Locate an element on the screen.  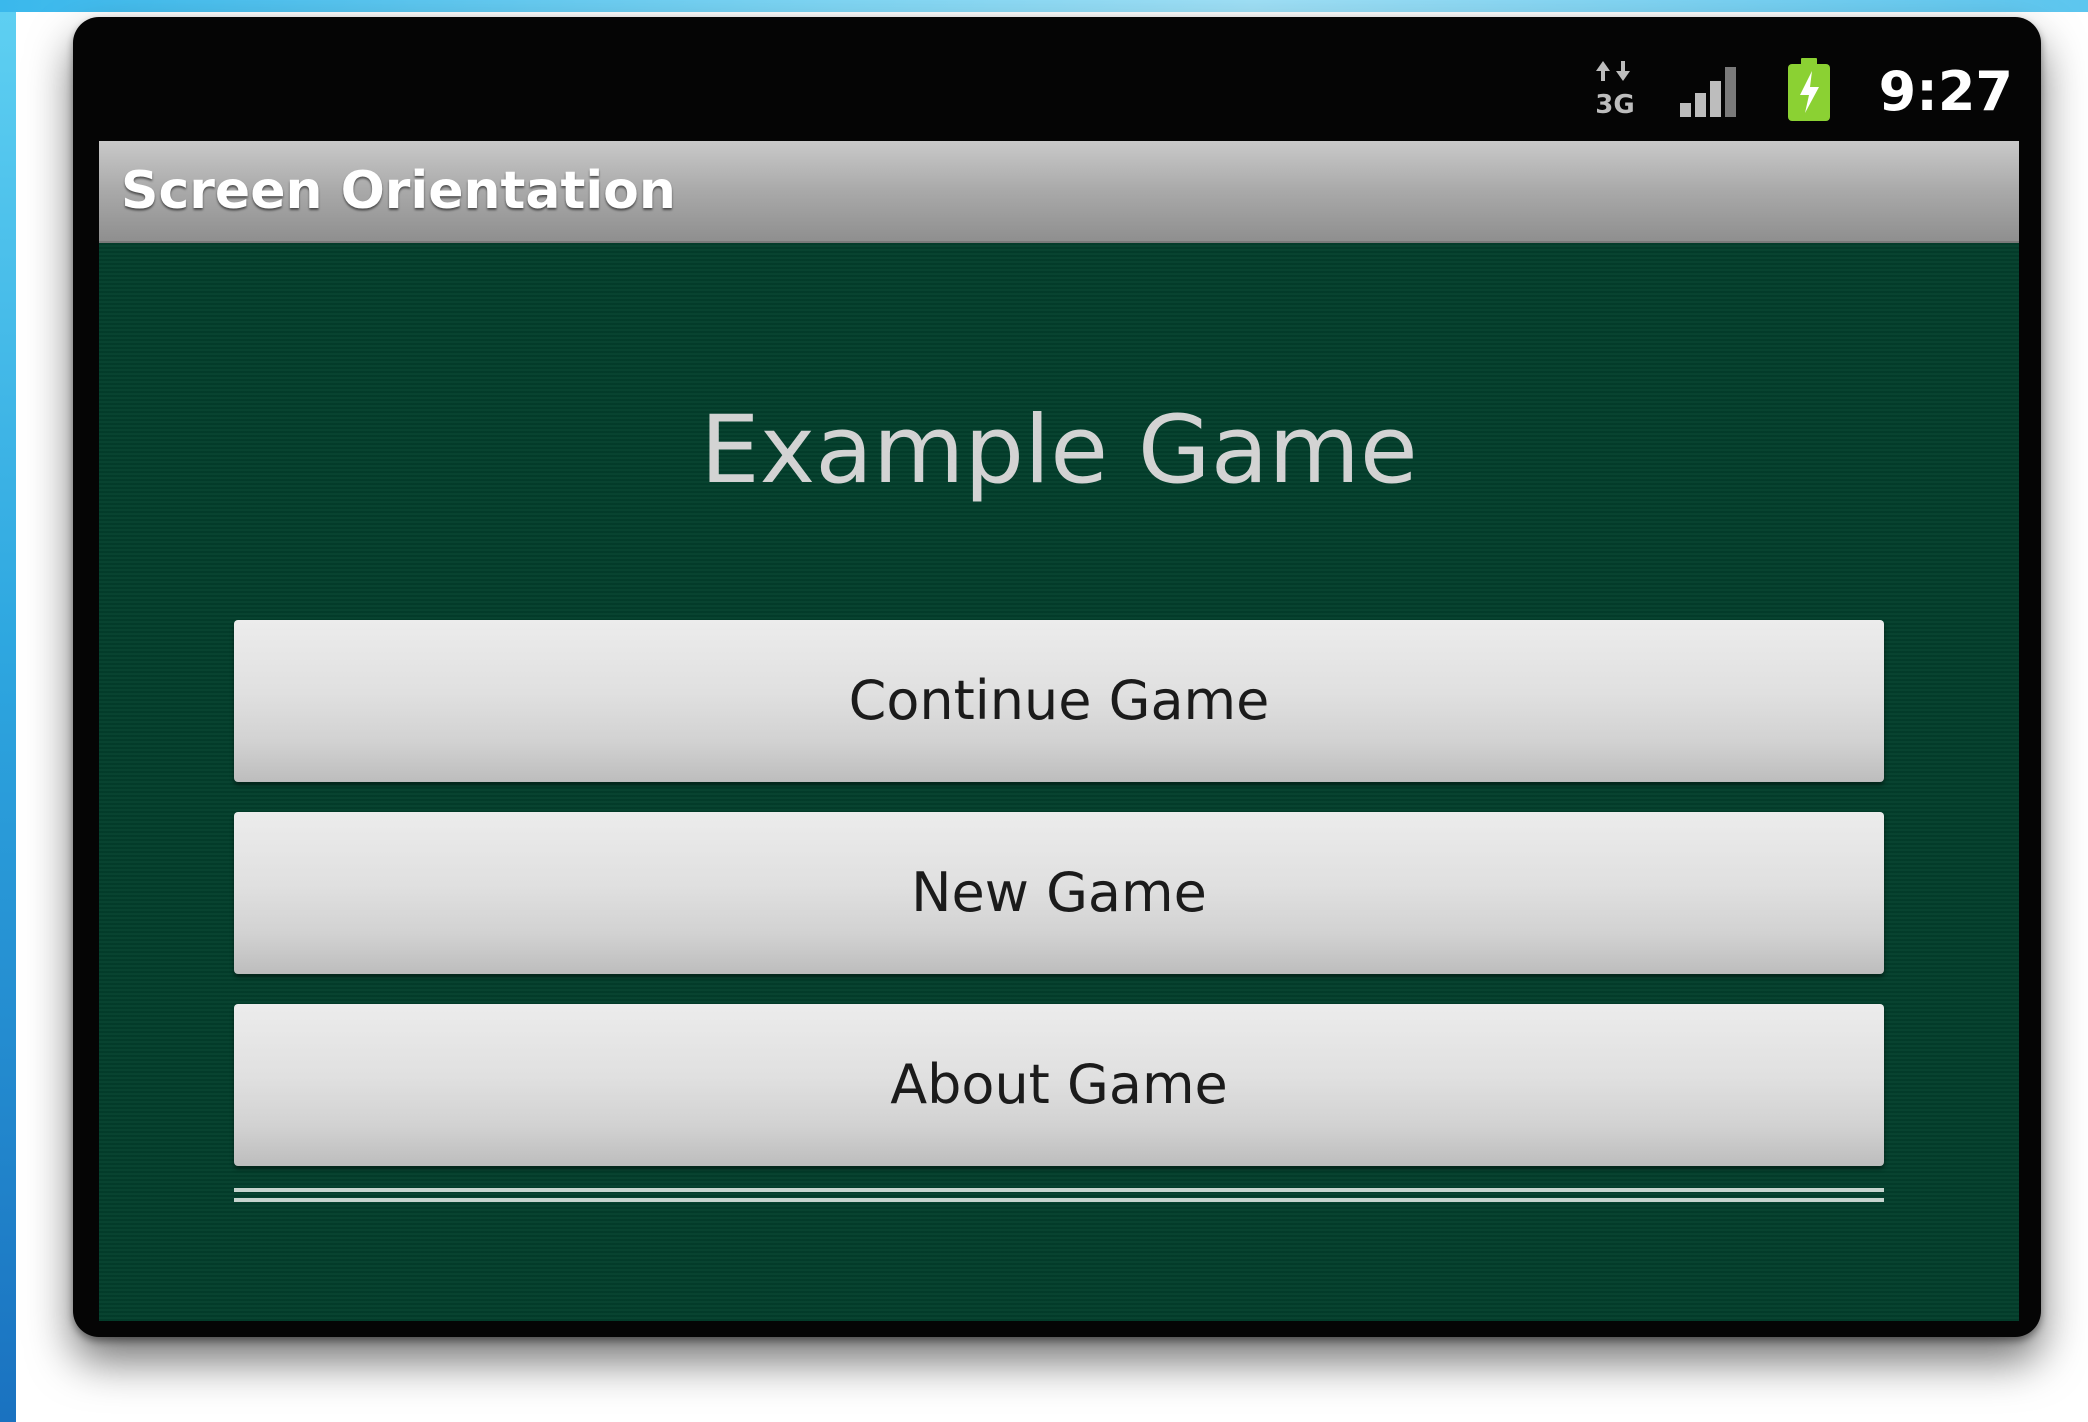
new-game-button: New Game is located at coordinates (1059, 893).